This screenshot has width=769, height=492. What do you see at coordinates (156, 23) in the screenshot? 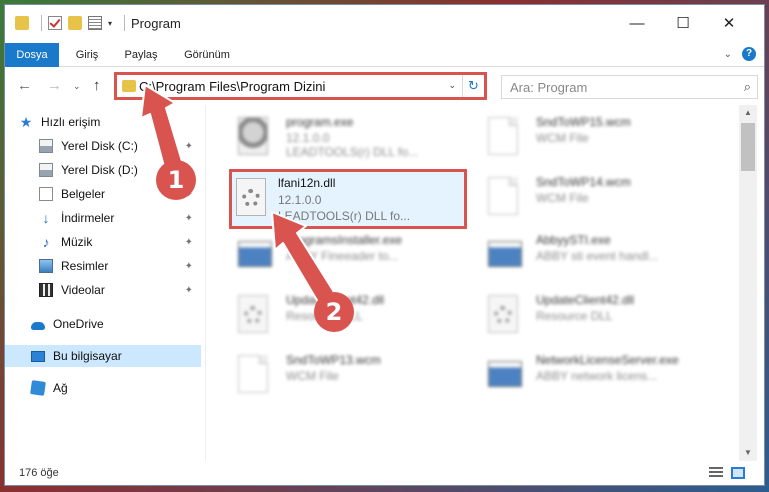
I see `window-title: Program` at bounding box center [156, 23].